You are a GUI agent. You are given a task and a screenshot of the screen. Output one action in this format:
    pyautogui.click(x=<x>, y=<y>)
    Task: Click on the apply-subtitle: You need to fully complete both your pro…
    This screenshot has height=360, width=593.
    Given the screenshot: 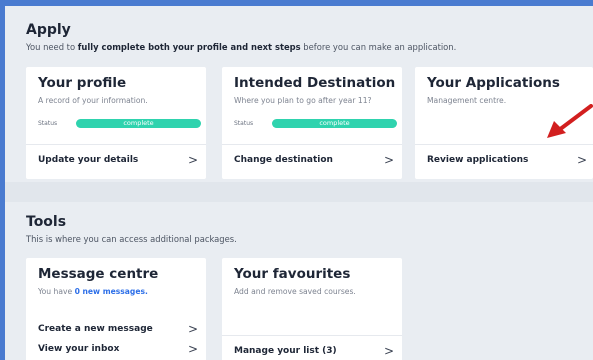 What is the action you would take?
    pyautogui.click(x=241, y=47)
    